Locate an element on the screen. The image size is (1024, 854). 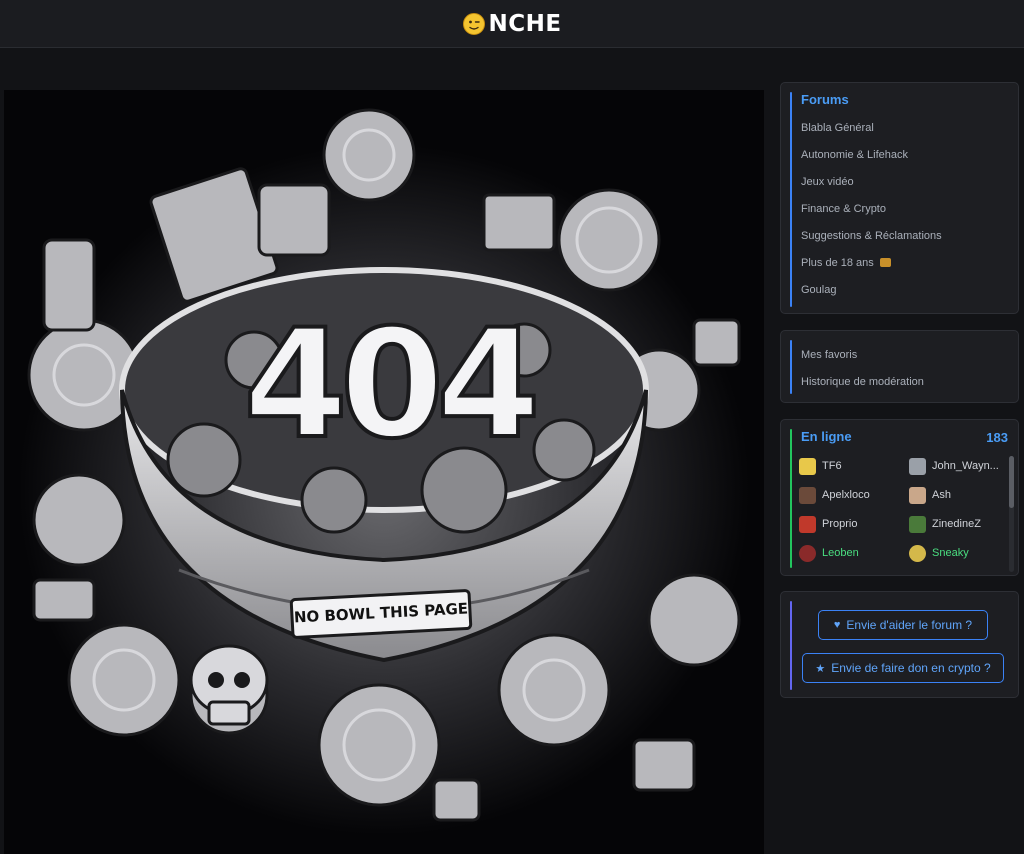
forum-link-finance: Finance & Crypto is located at coordinates (871, 215).